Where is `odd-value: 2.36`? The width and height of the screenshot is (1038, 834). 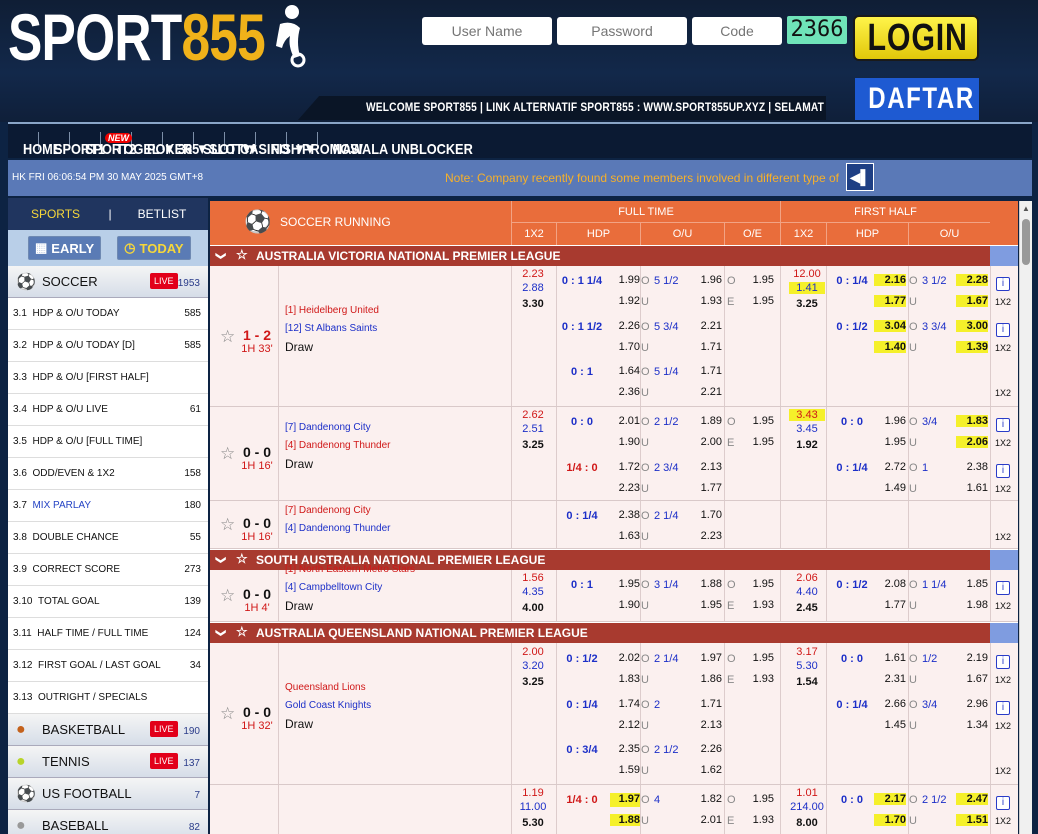 odd-value: 2.36 is located at coordinates (625, 392).